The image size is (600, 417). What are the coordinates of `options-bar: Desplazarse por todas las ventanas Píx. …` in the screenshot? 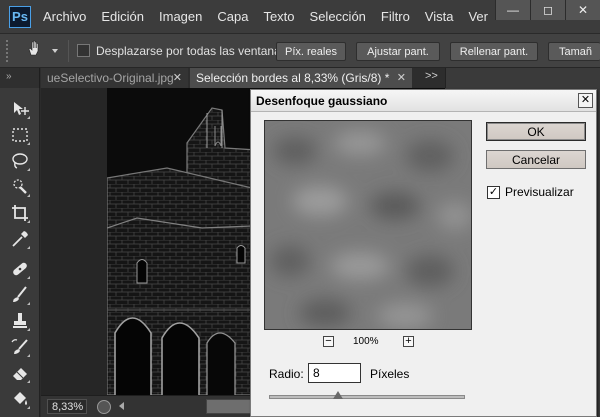 It's located at (300, 51).